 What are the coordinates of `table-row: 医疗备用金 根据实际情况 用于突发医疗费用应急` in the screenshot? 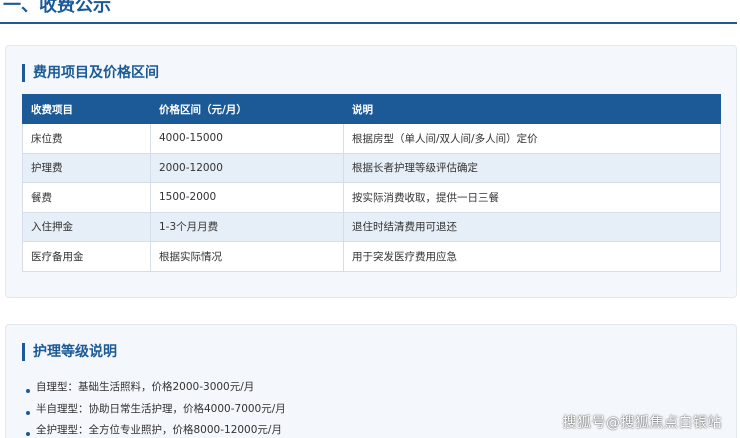 It's located at (371, 256).